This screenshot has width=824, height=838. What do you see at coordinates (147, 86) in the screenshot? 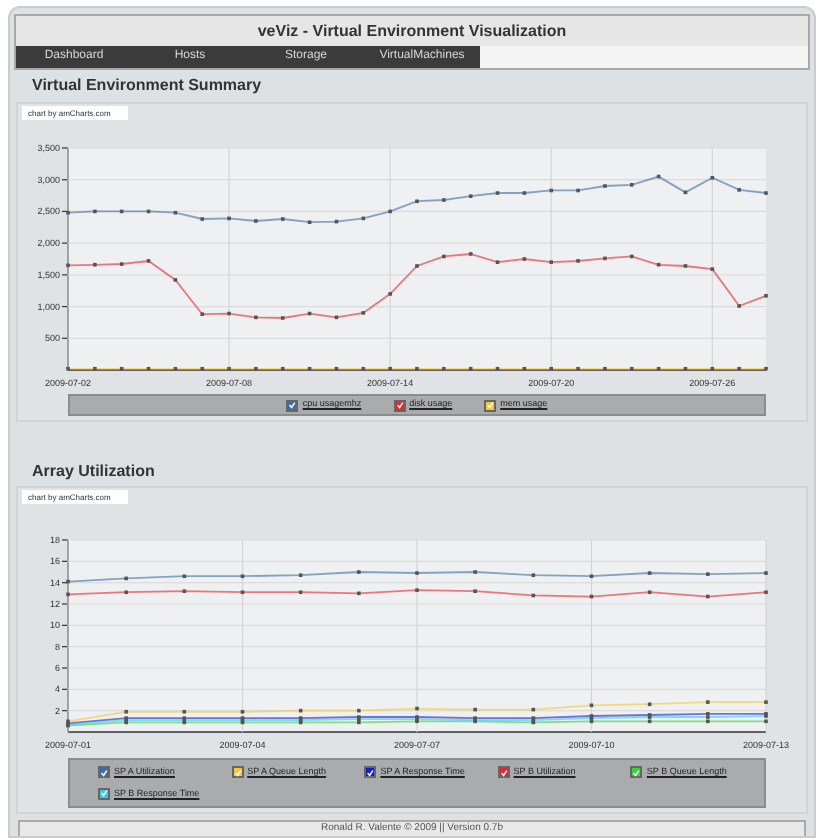
I see `section-title: Virtual Environment Summary` at bounding box center [147, 86].